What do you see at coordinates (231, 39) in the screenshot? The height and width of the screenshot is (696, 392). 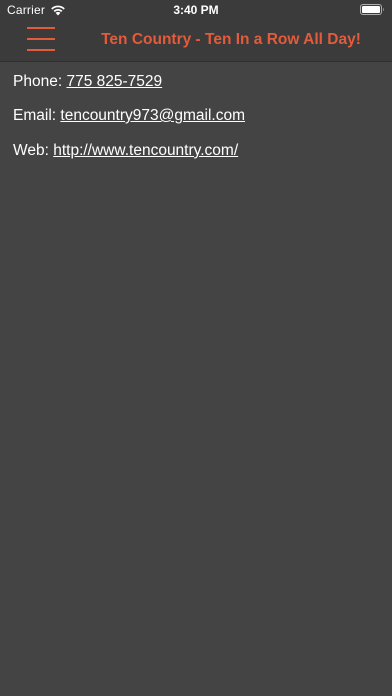 I see `page-title: Ten Country - Ten In a Row All Day!` at bounding box center [231, 39].